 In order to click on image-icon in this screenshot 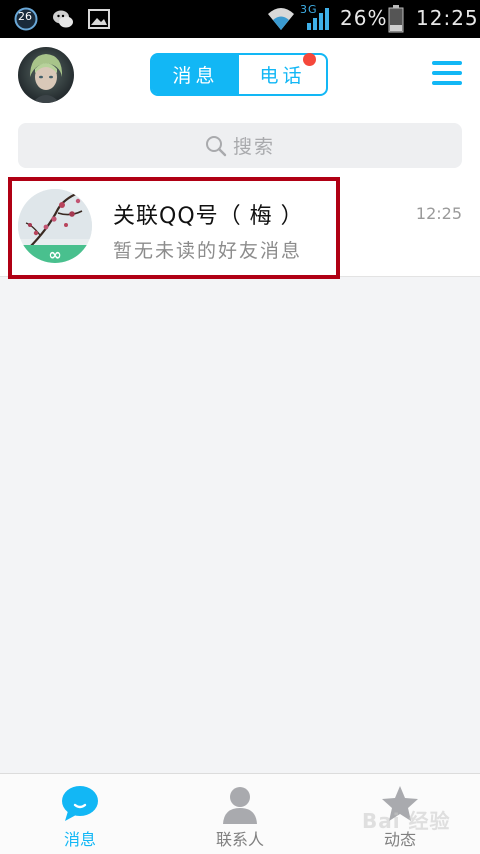, I will do `click(99, 19)`.